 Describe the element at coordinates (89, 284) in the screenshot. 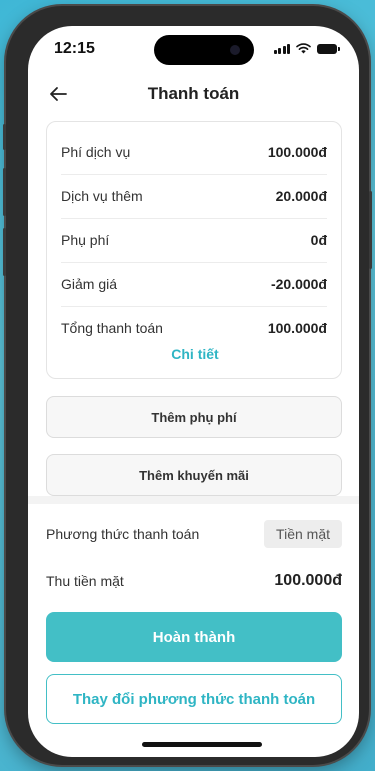

I see `row-label: Giảm giá` at that location.